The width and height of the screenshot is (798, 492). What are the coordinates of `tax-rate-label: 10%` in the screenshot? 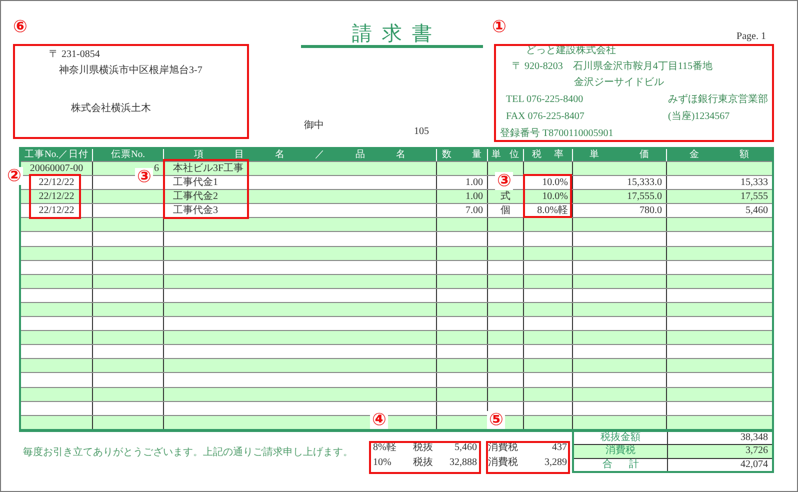 It's located at (382, 463).